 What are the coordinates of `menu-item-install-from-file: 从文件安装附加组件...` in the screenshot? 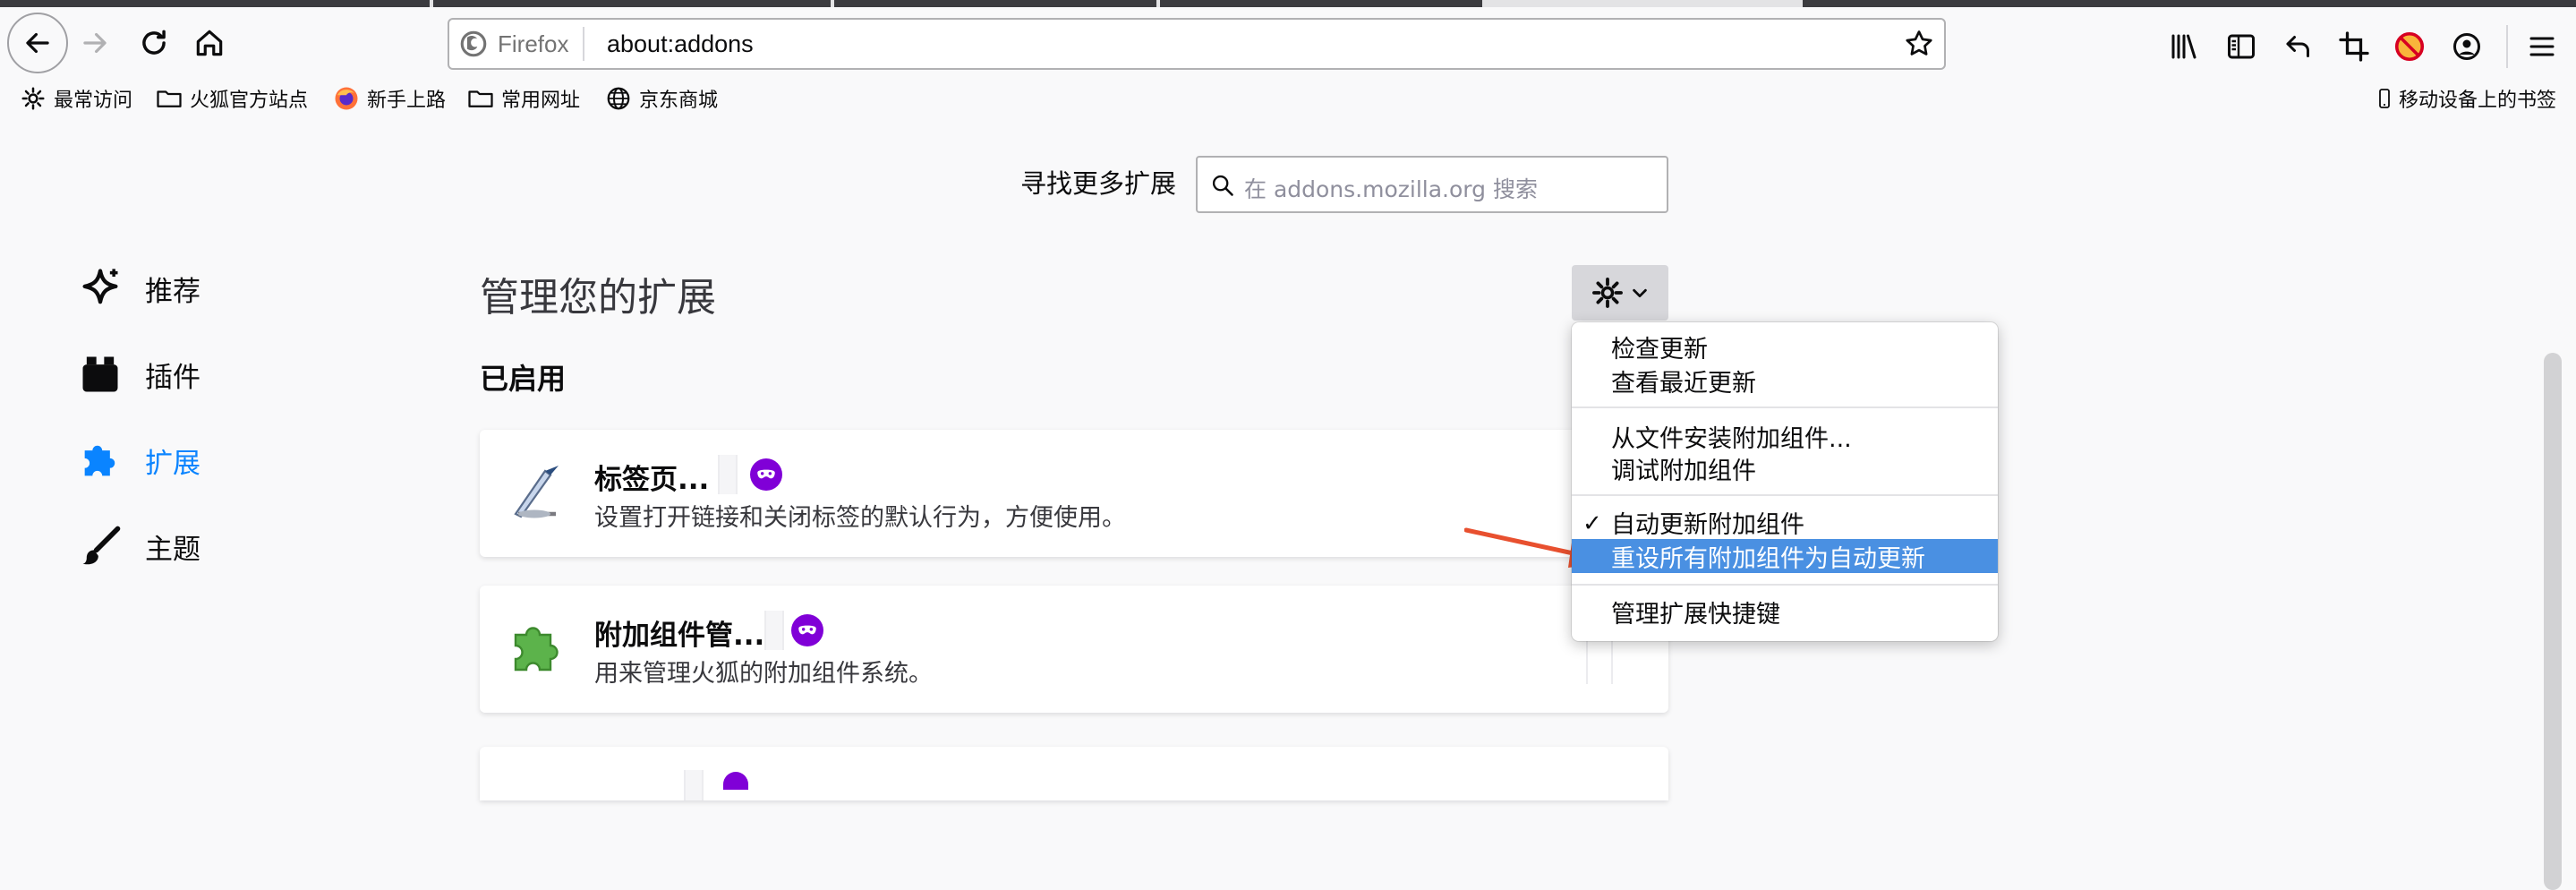 It's located at (1785, 436).